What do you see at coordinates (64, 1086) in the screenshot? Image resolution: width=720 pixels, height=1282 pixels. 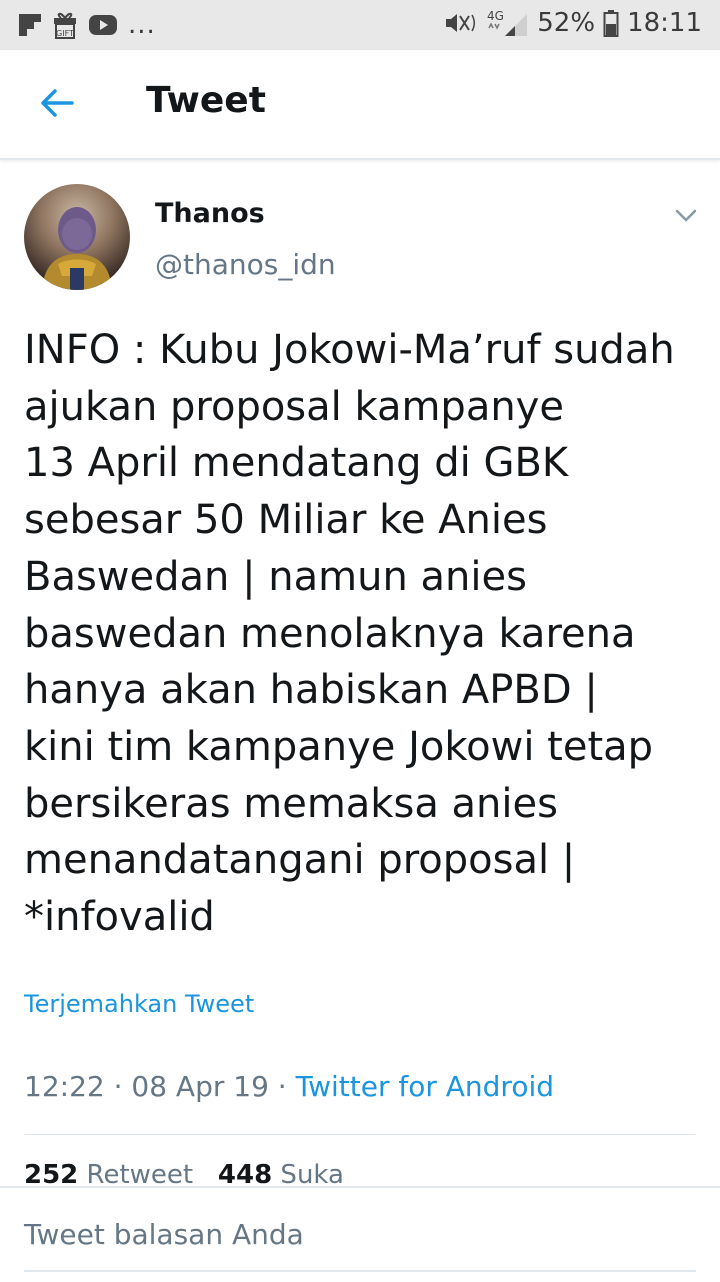 I see `tweet-time: 12:22` at bounding box center [64, 1086].